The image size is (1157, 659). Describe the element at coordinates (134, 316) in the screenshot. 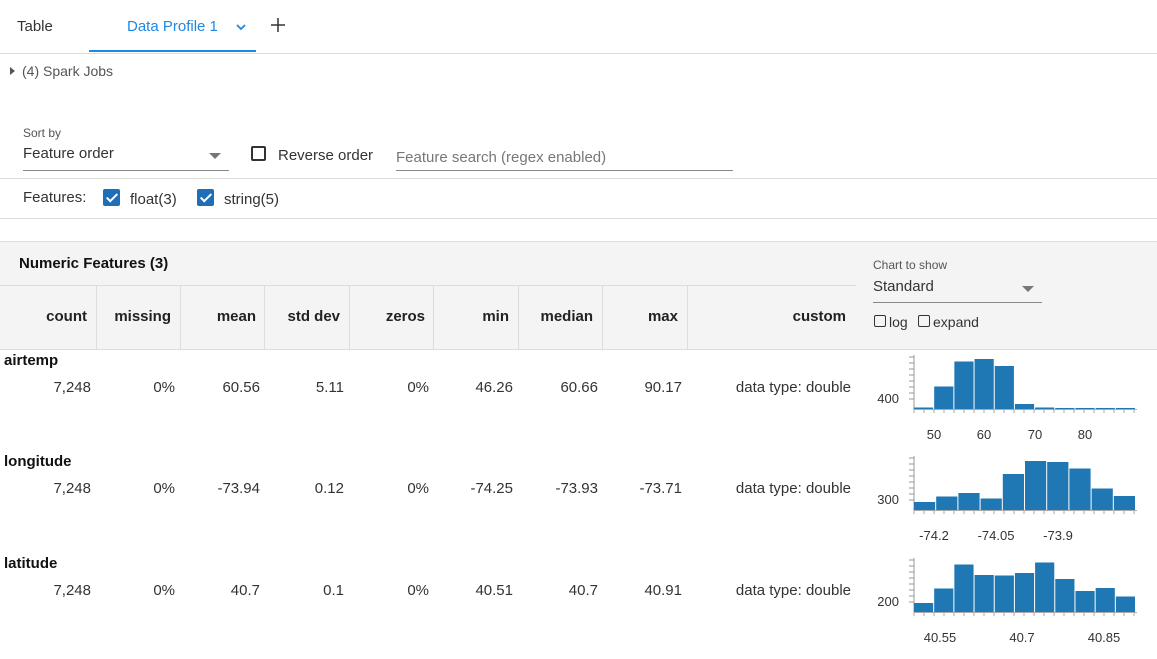

I see `column-header-missing: missing` at that location.